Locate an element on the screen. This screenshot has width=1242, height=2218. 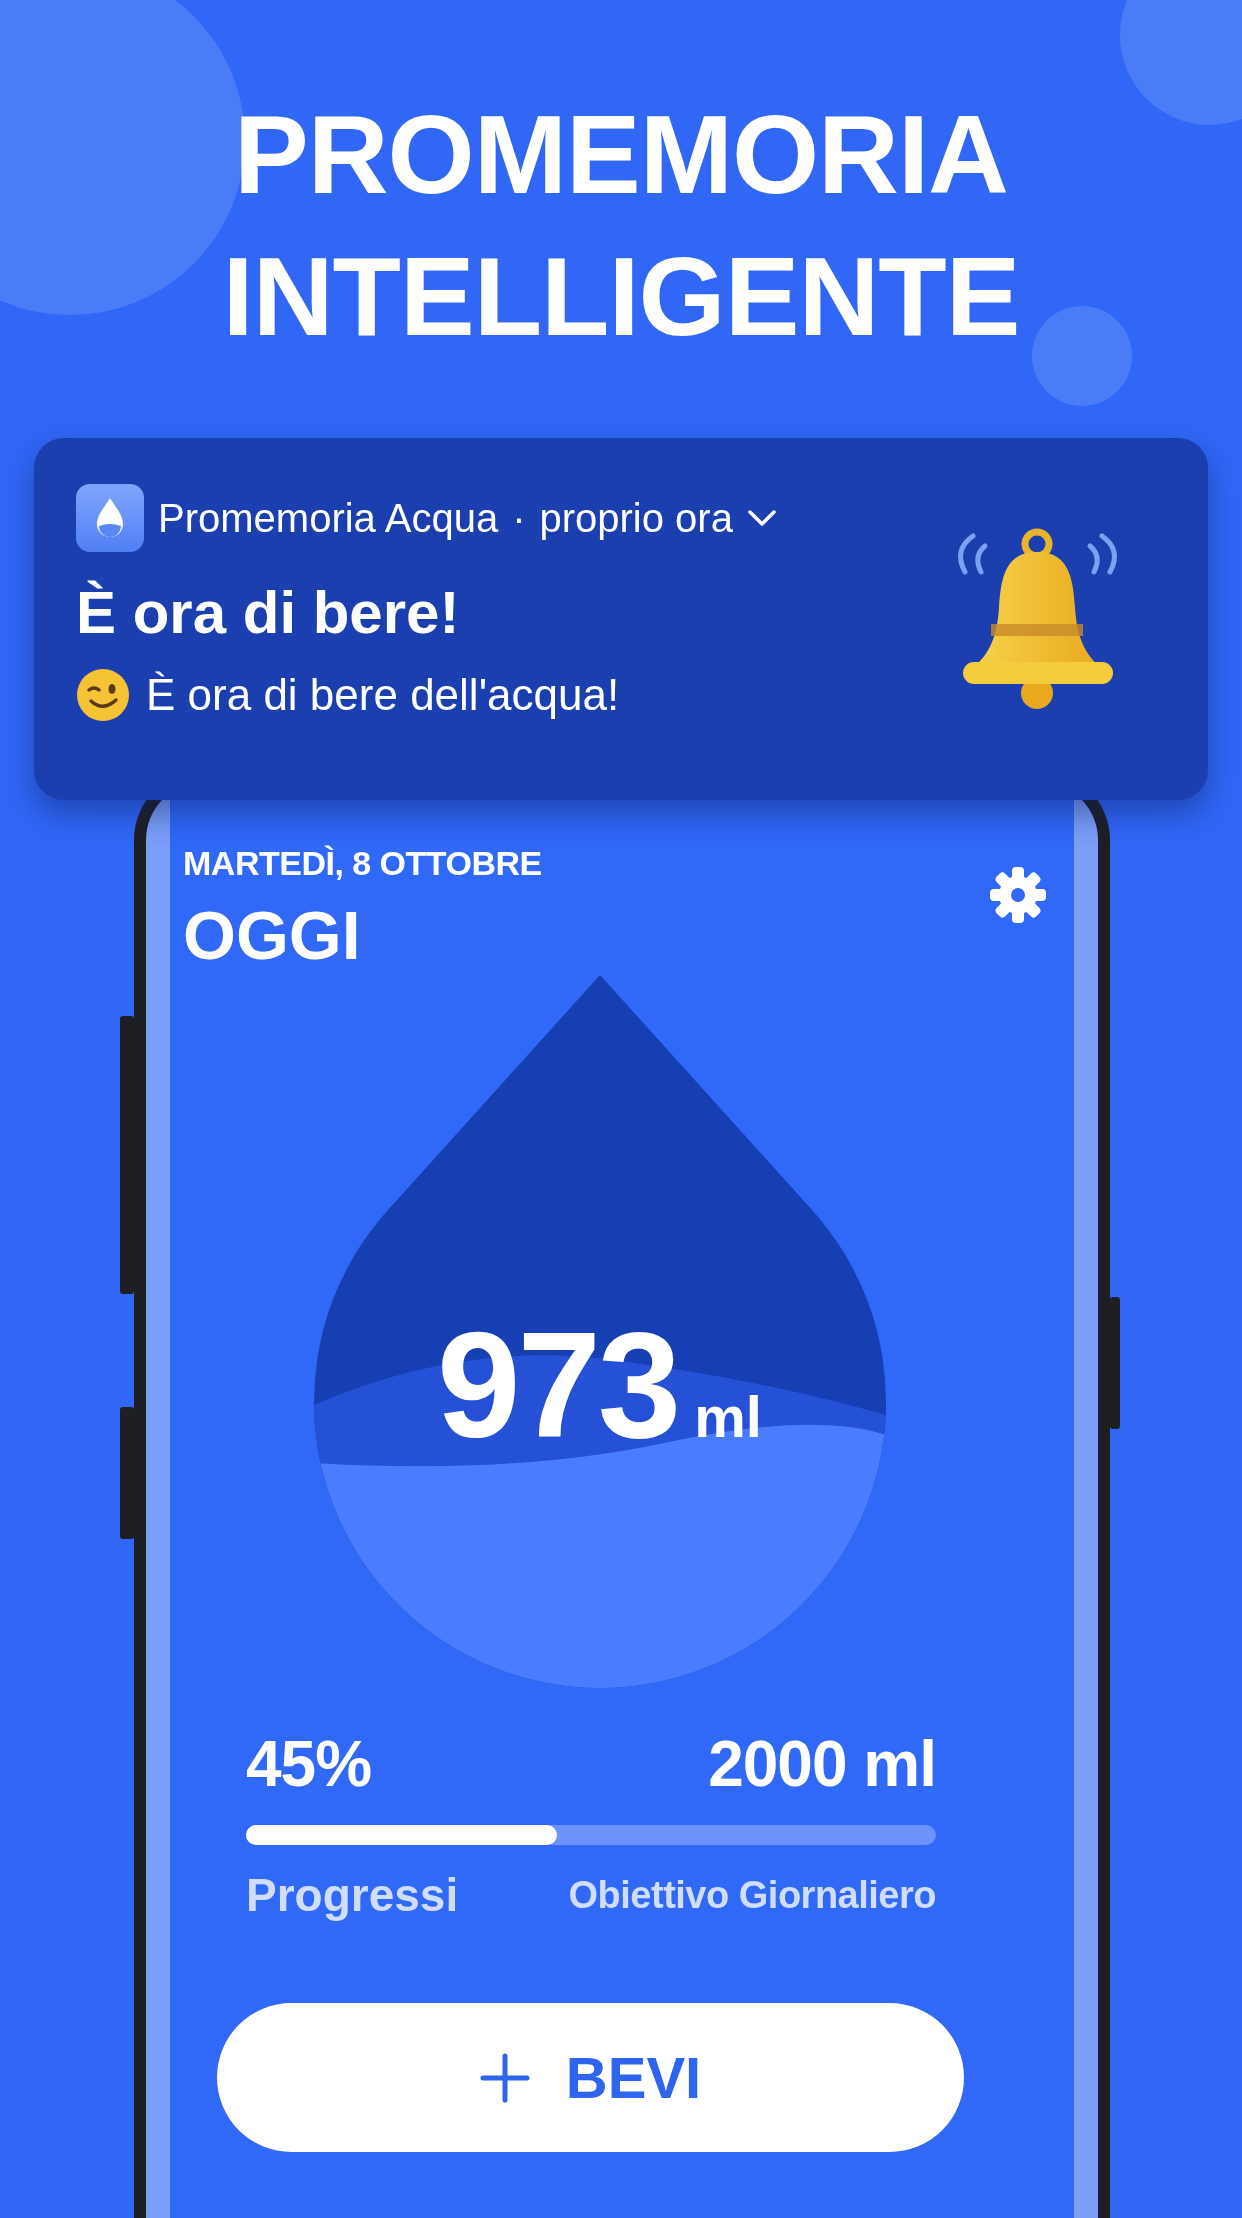
headline: PROMEMORIA is located at coordinates (621, 155).